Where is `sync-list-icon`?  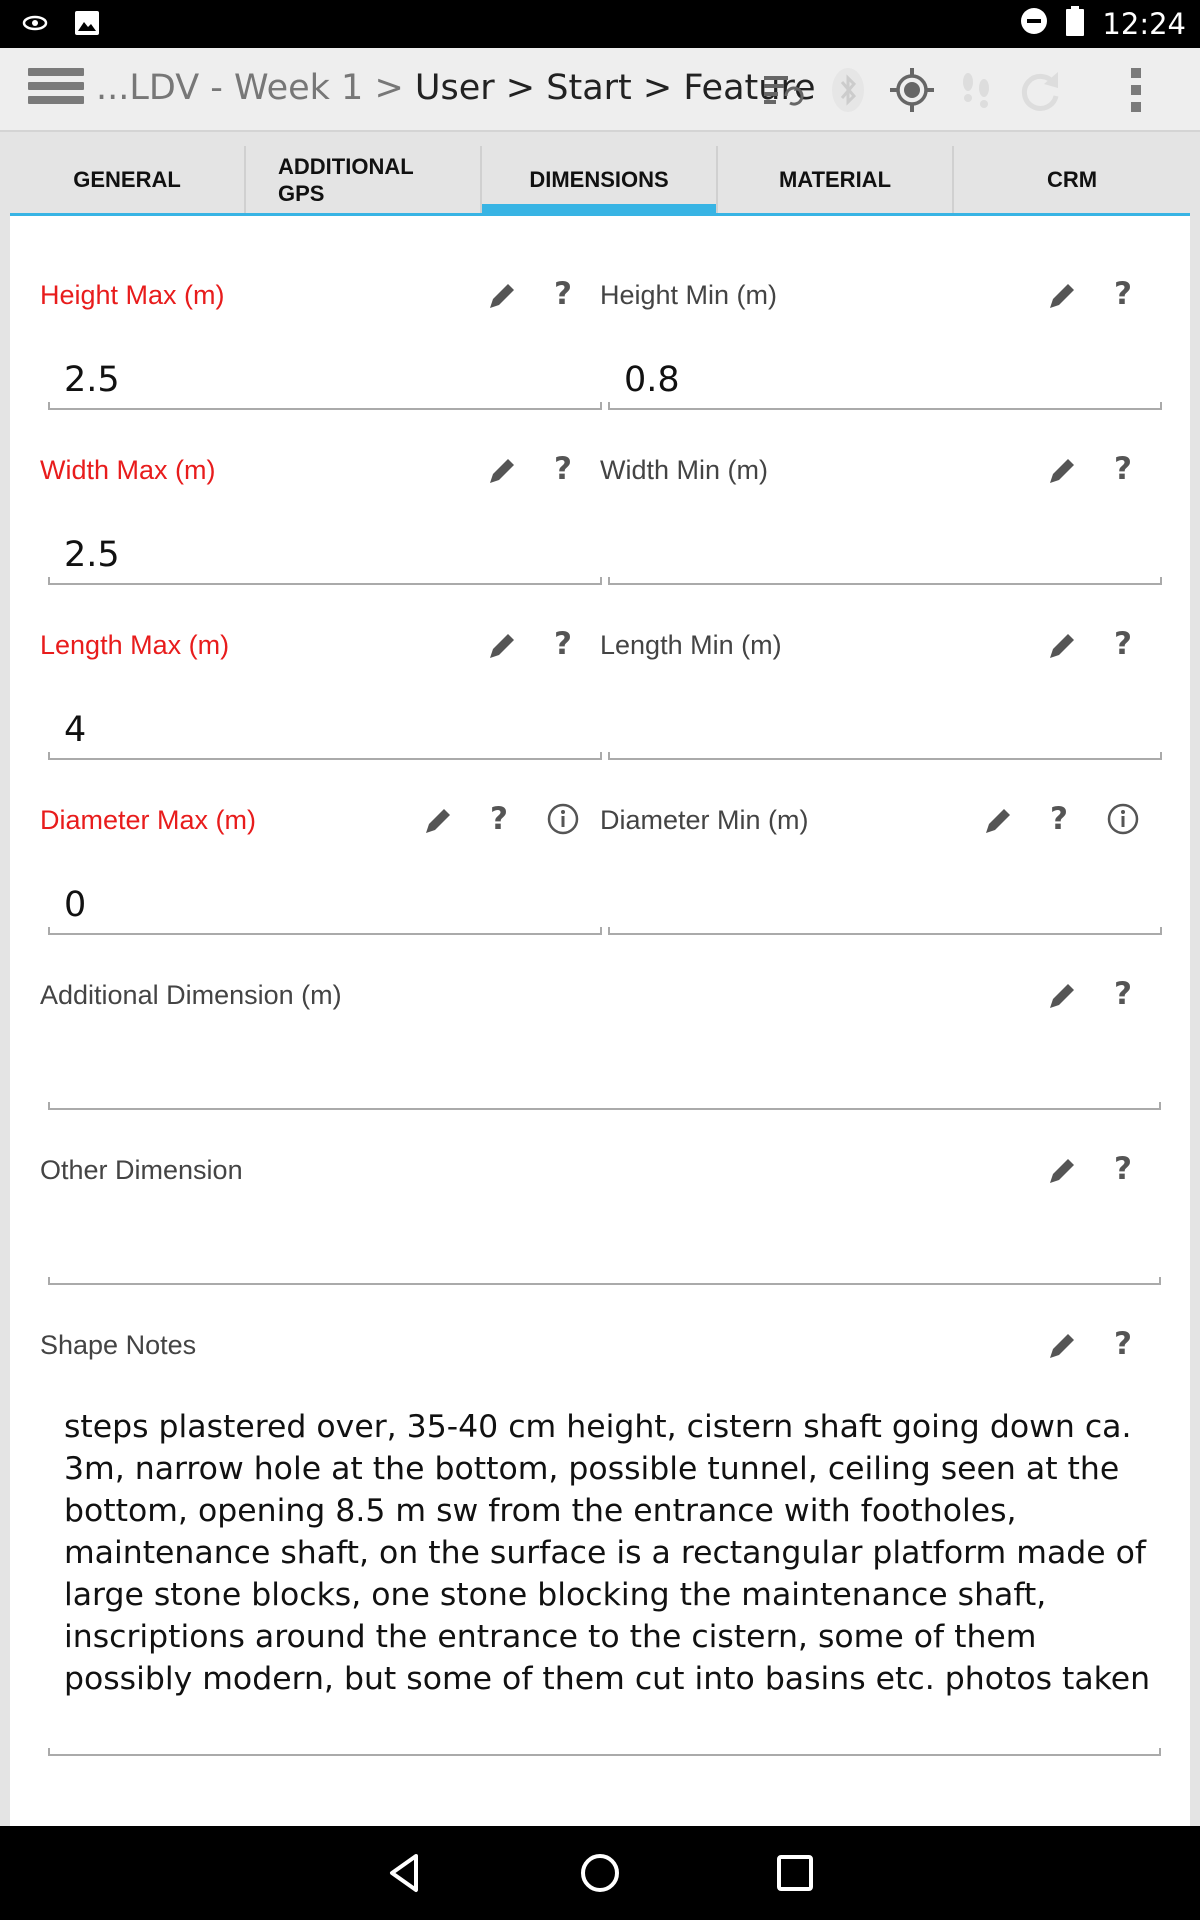
sync-list-icon is located at coordinates (784, 90).